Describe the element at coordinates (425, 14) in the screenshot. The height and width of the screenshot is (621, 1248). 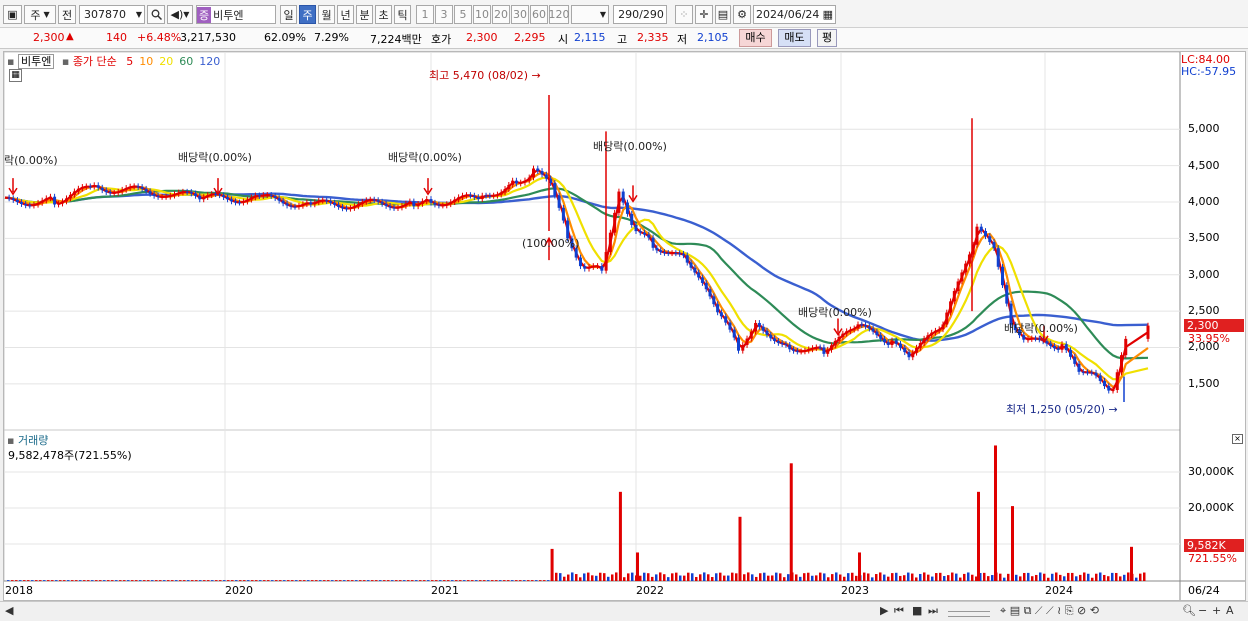
I see `interval-button-0: 1` at that location.